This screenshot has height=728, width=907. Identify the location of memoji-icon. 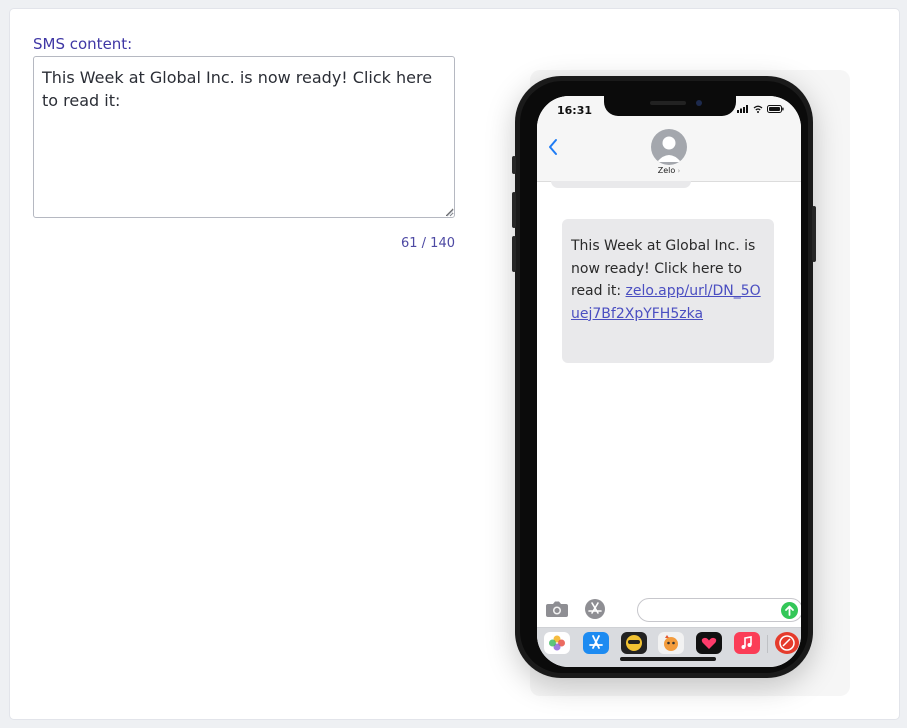
(634, 643).